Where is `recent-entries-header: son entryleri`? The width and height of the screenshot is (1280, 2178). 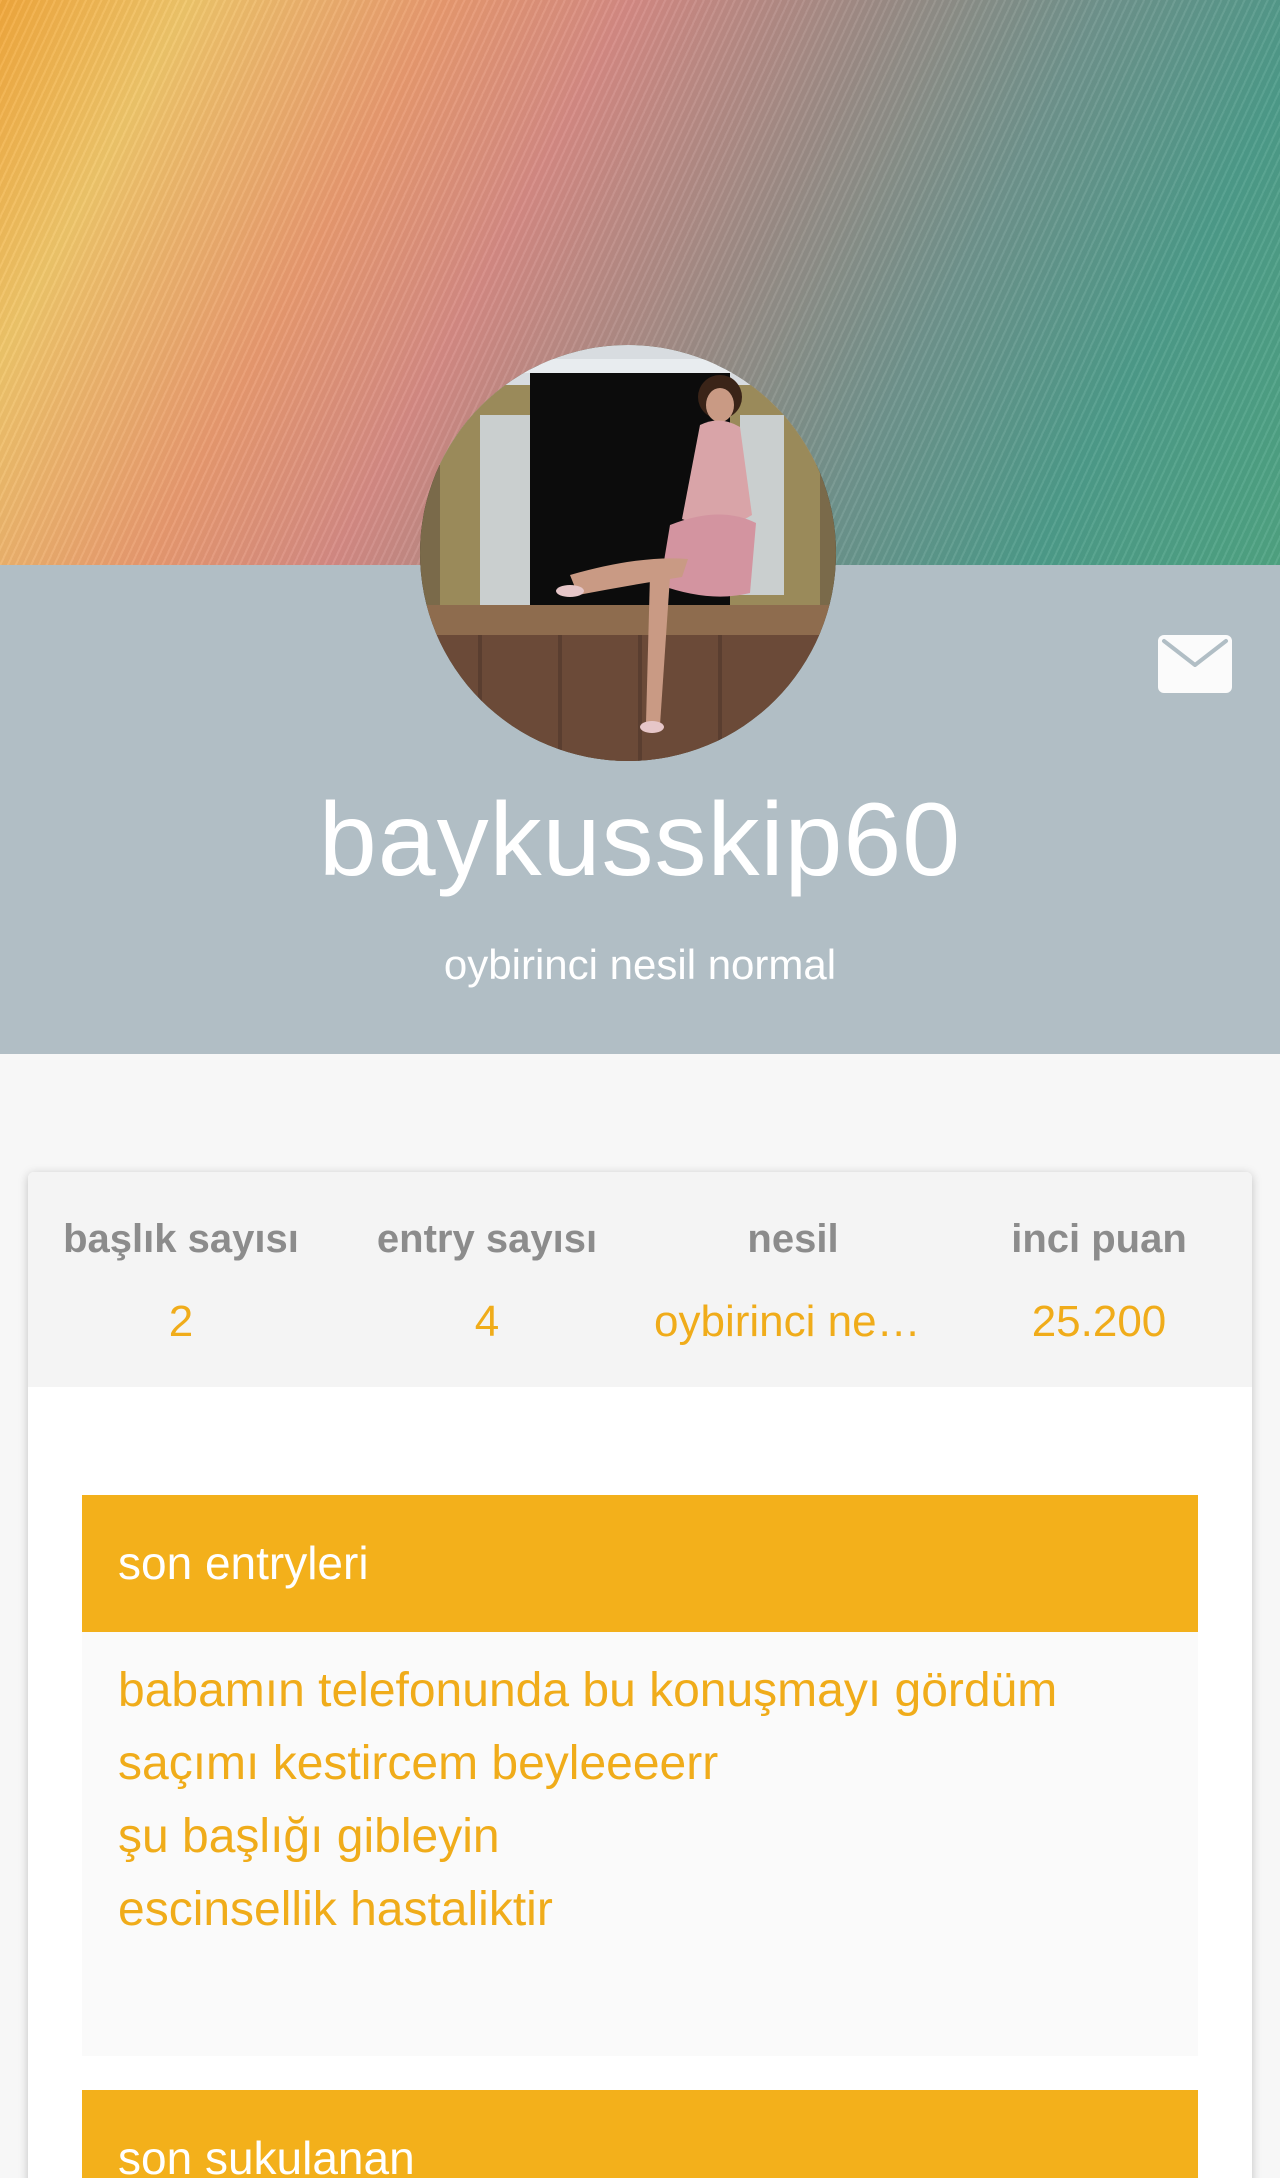 recent-entries-header: son entryleri is located at coordinates (640, 1563).